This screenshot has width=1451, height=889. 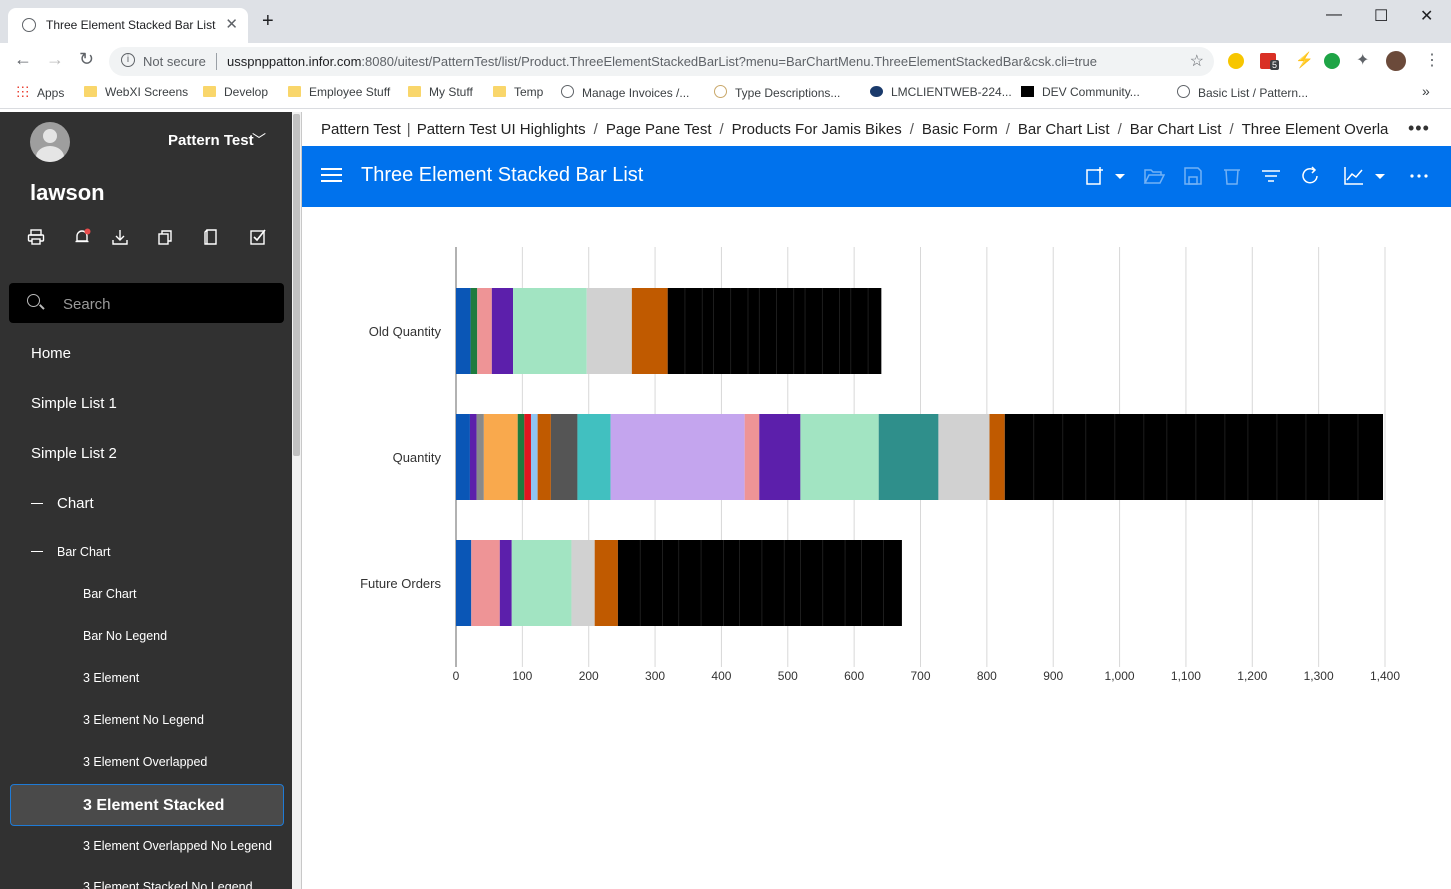 What do you see at coordinates (1432, 60) in the screenshot?
I see `browser-menu-icon: ⋮` at bounding box center [1432, 60].